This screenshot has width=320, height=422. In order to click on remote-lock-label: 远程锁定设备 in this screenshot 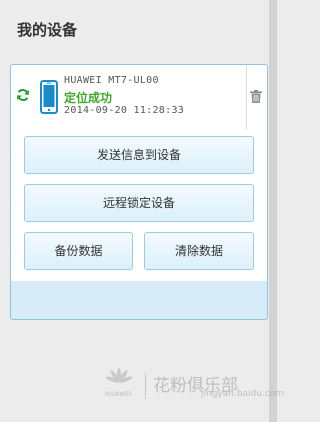, I will do `click(138, 203)`.